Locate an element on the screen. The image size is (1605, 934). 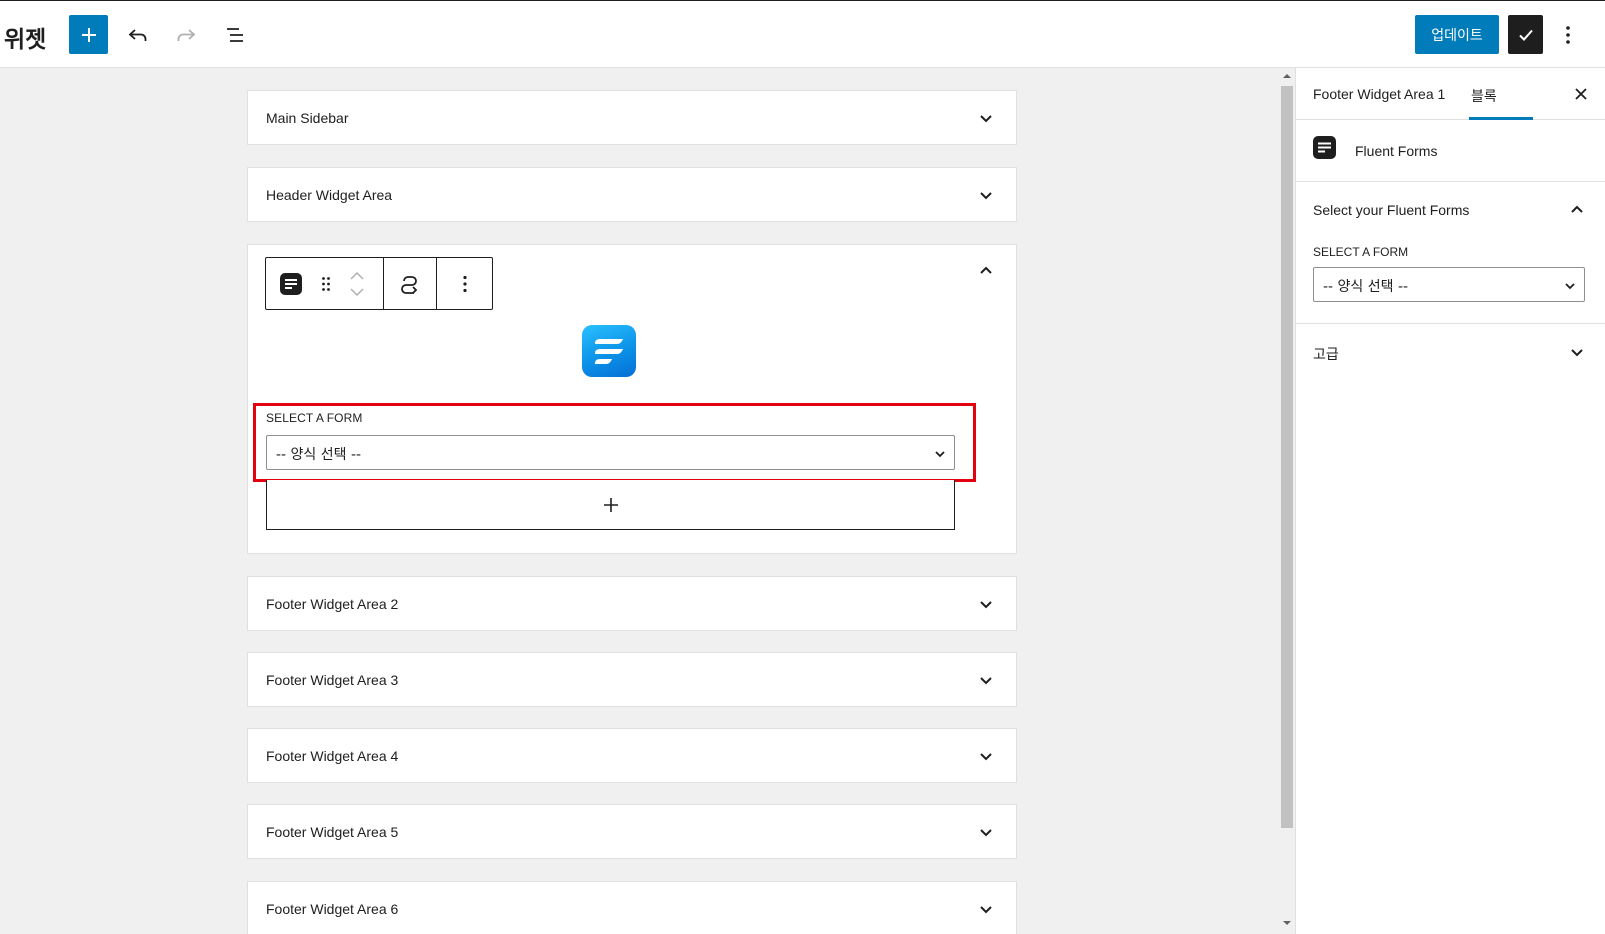
widget-area-footer-2: Footer Widget Area 2 is located at coordinates (632, 603).